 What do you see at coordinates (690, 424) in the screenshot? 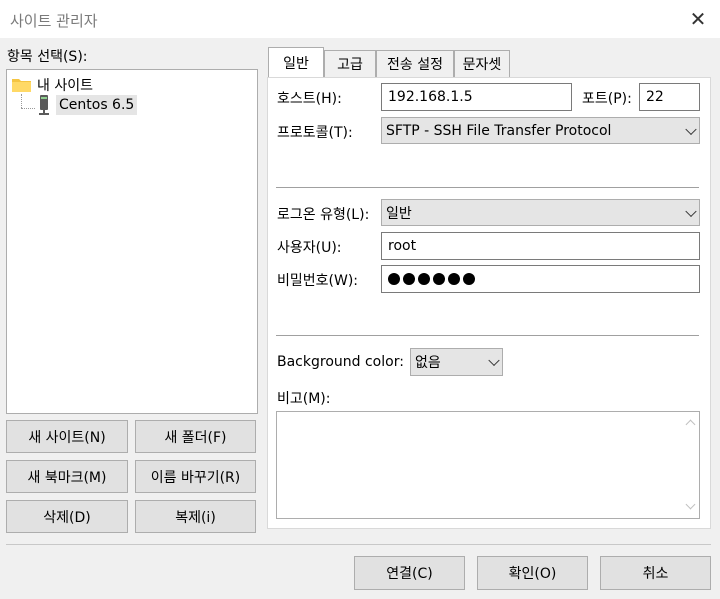
I see `scroll-up-icon` at bounding box center [690, 424].